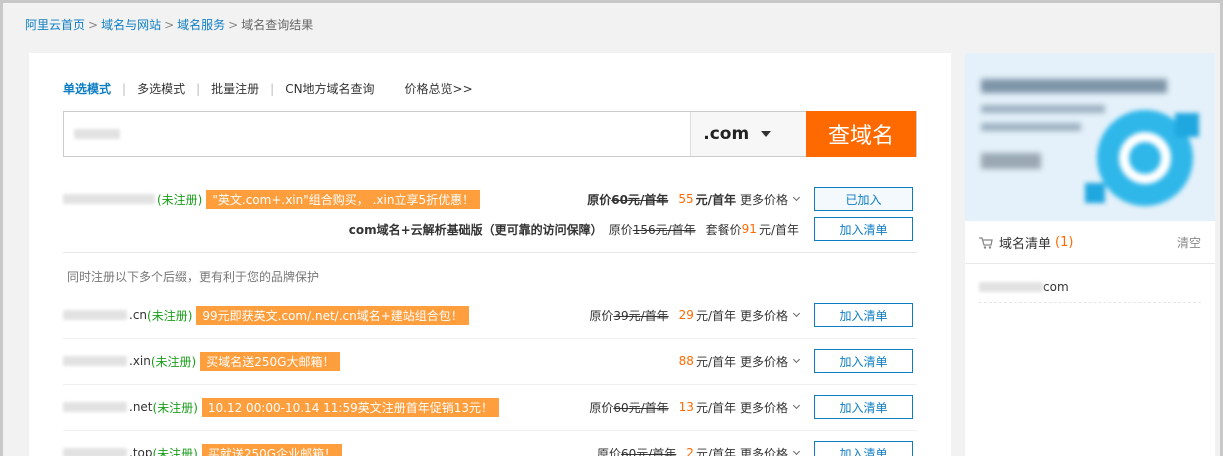 The width and height of the screenshot is (1223, 456). Describe the element at coordinates (201, 25) in the screenshot. I see `breadcrumb-domain-service: 域名服务` at that location.